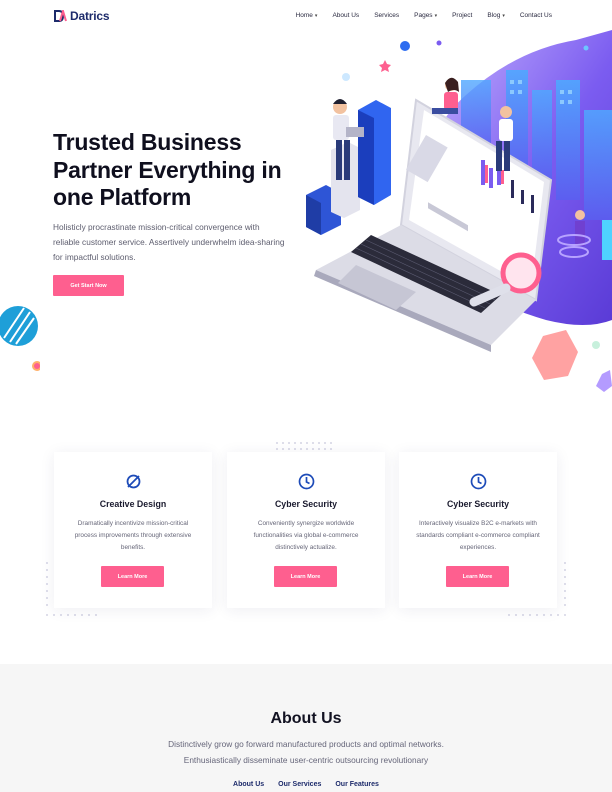  I want to click on nav-item-about: About Us, so click(345, 15).